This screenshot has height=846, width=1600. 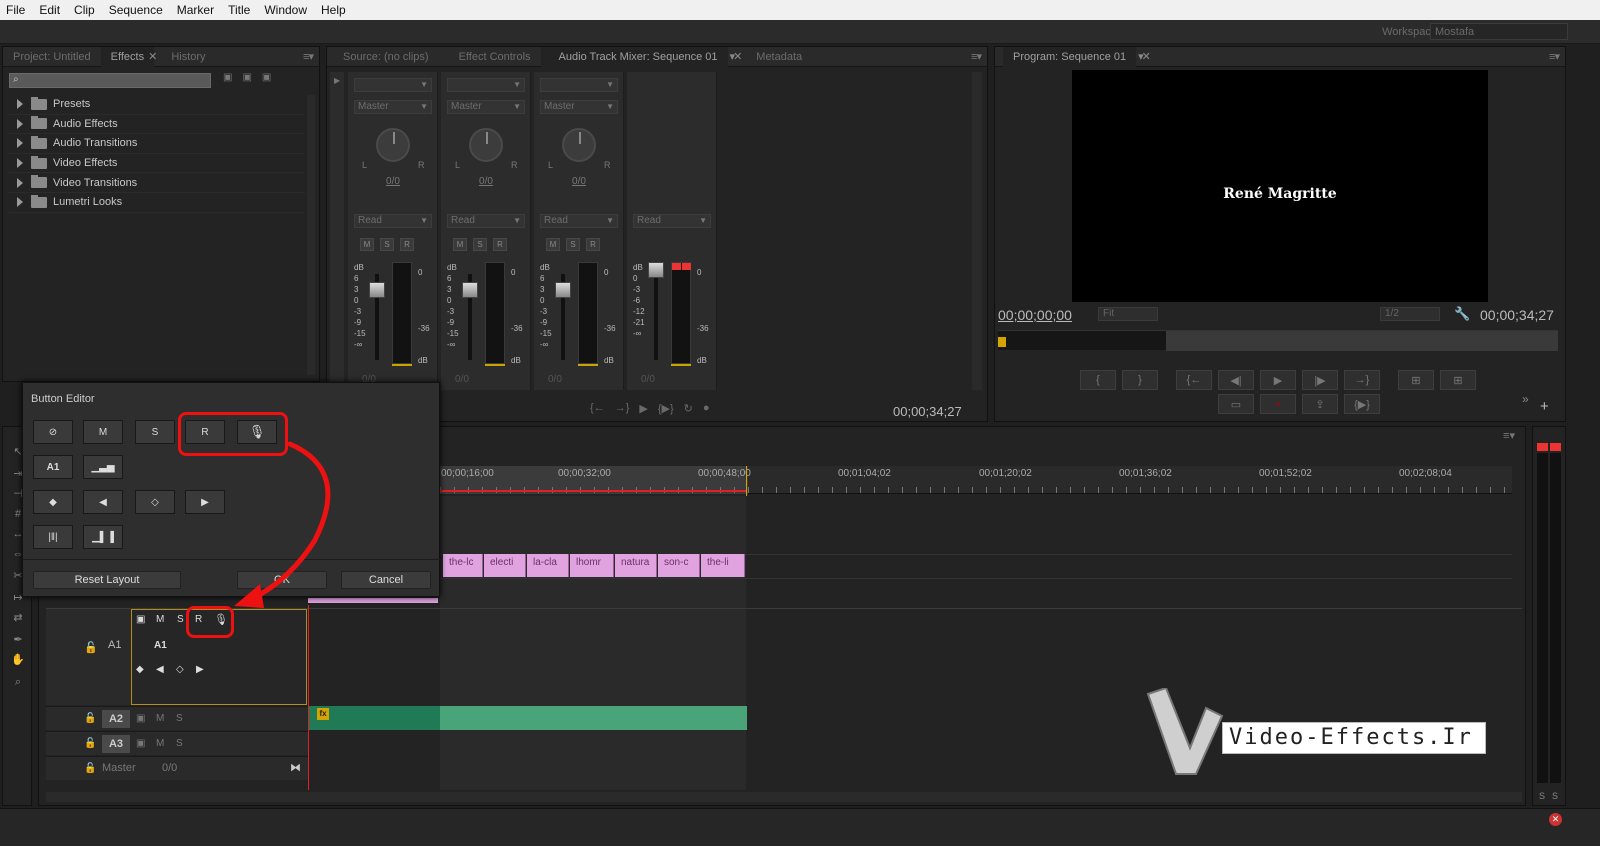 I want to click on track-name: A1, so click(x=114, y=645).